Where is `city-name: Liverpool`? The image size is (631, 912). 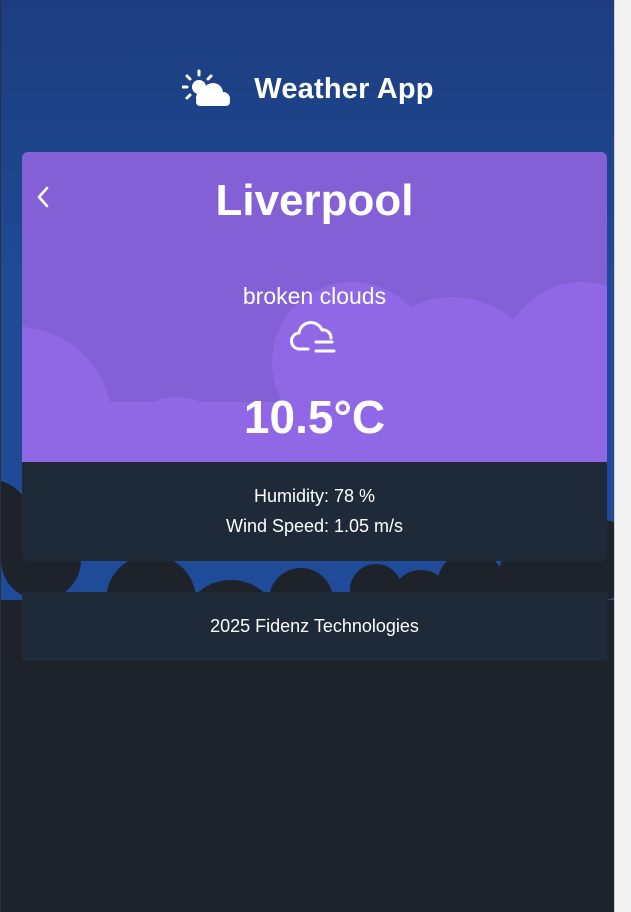 city-name: Liverpool is located at coordinates (314, 200).